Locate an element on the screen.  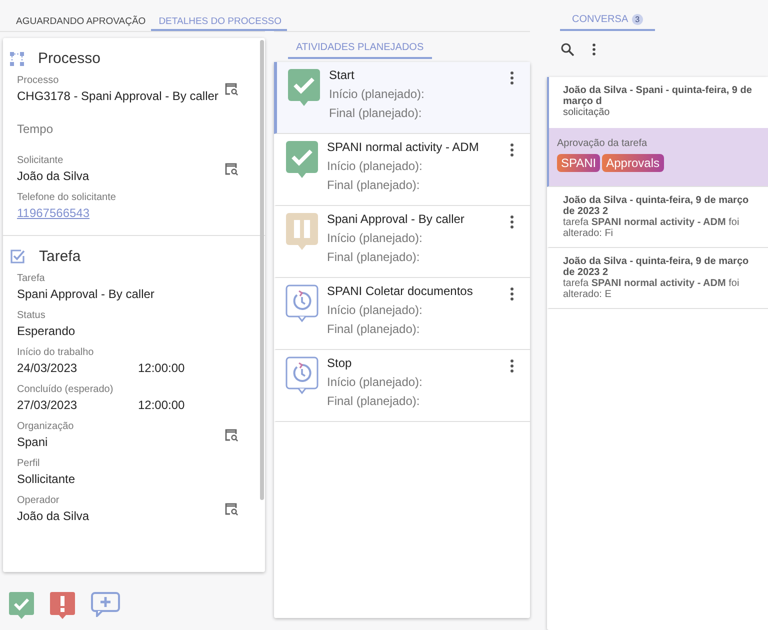
tag: SPANI is located at coordinates (578, 163).